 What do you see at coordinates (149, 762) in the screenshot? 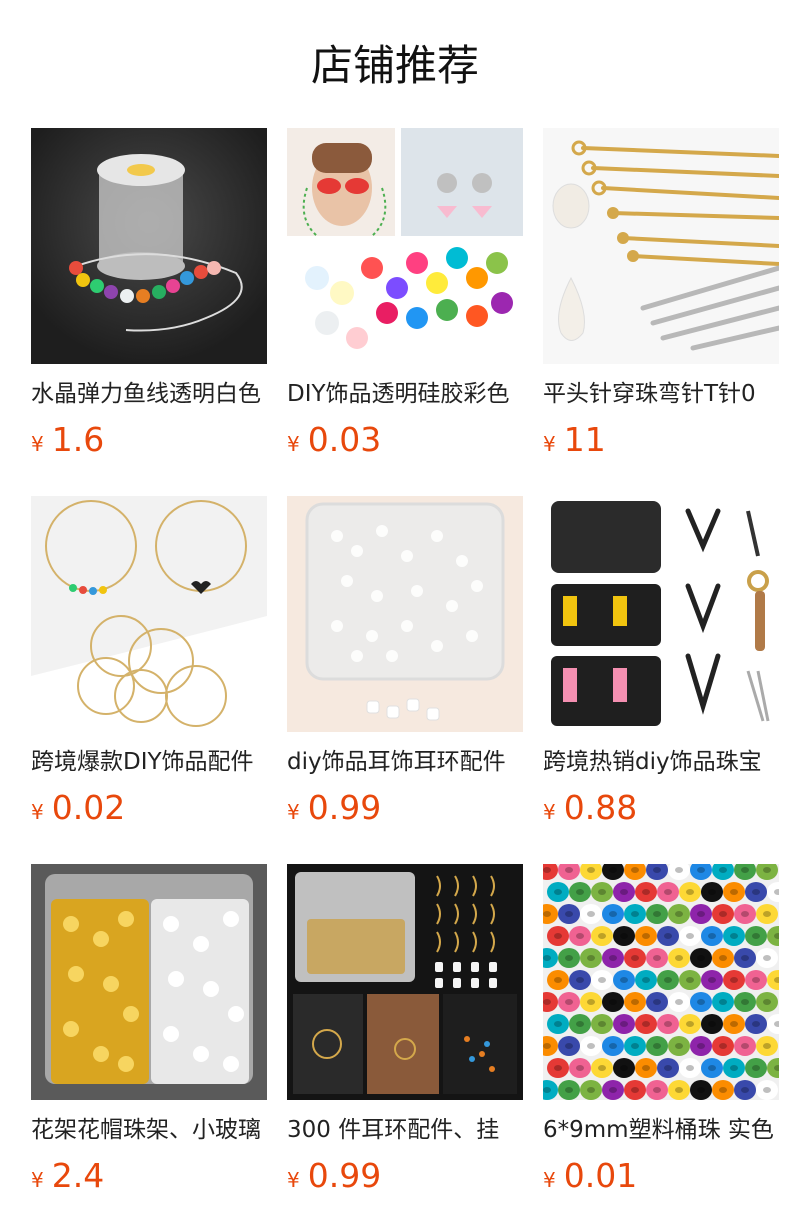
I see `product-name: 跨境爆款DIY饰品配件` at bounding box center [149, 762].